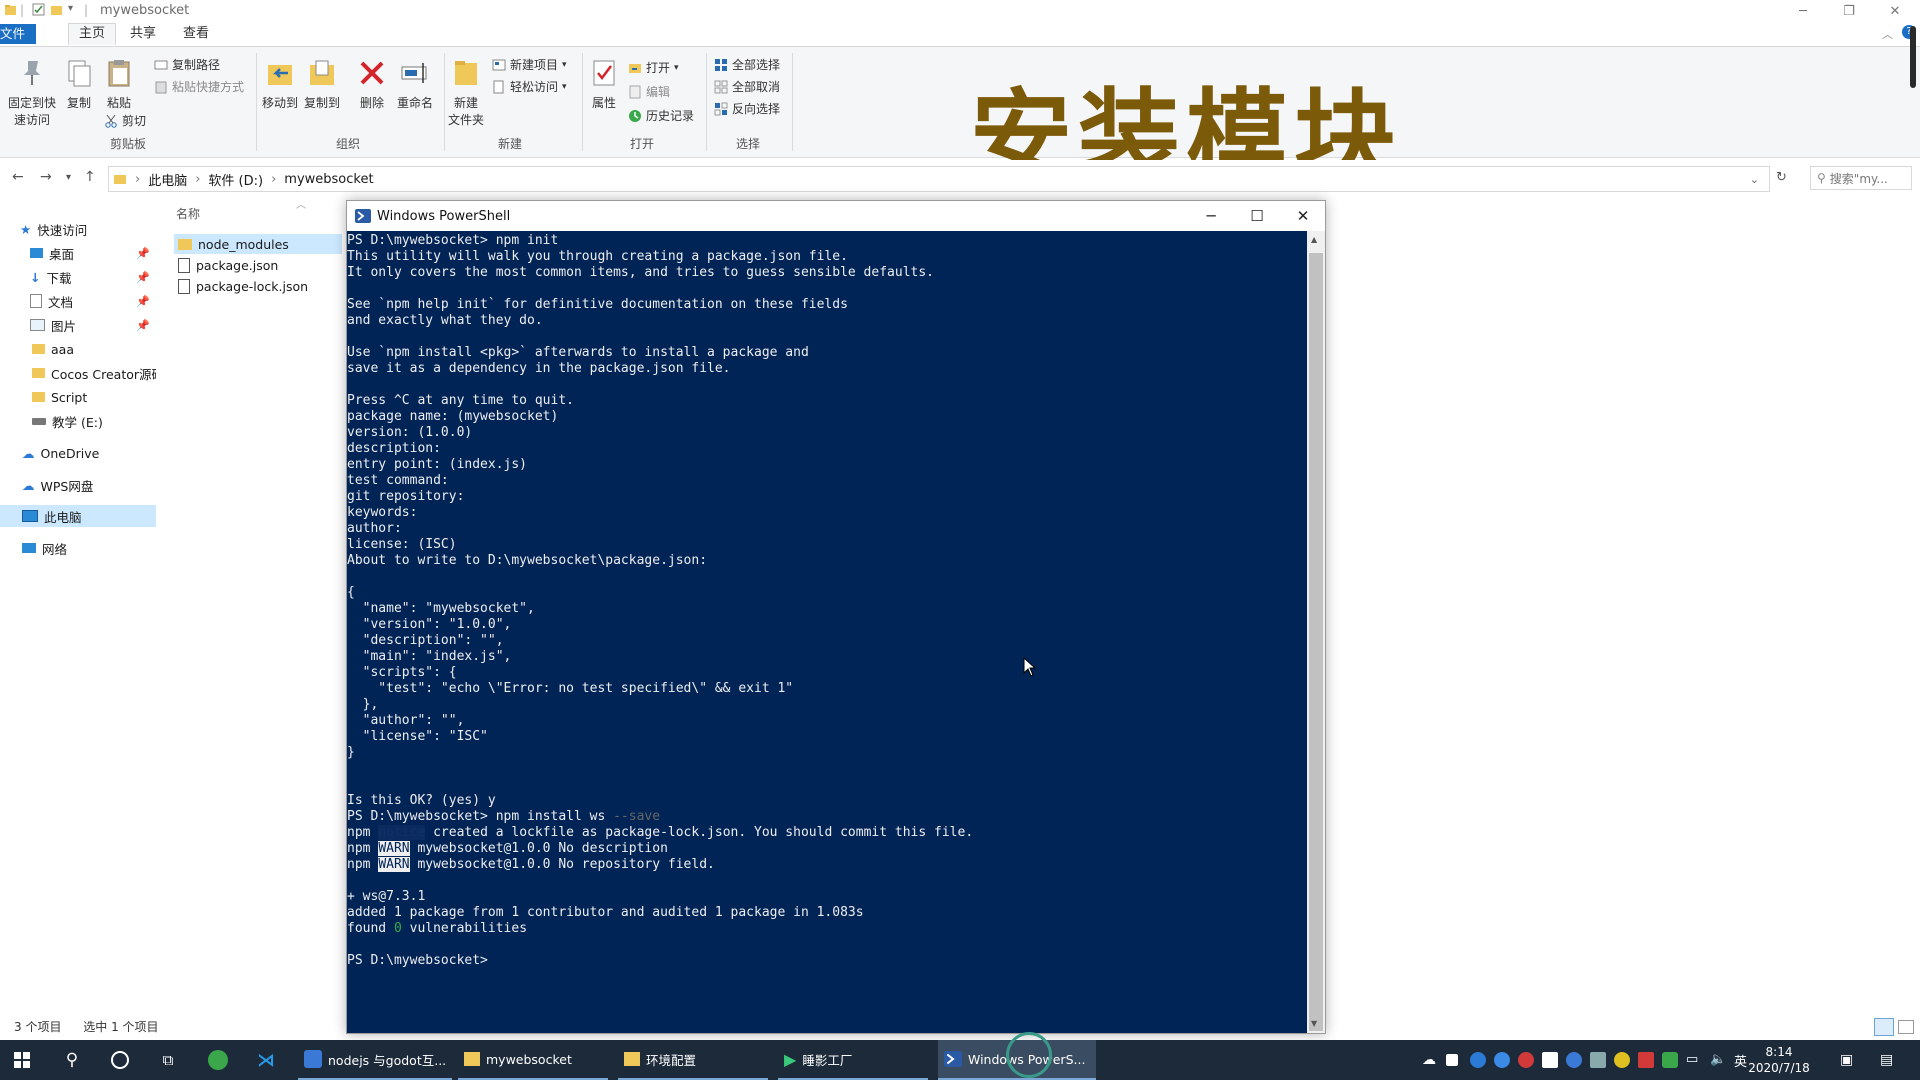  What do you see at coordinates (1895, 11) in the screenshot?
I see `close-button: ✕` at bounding box center [1895, 11].